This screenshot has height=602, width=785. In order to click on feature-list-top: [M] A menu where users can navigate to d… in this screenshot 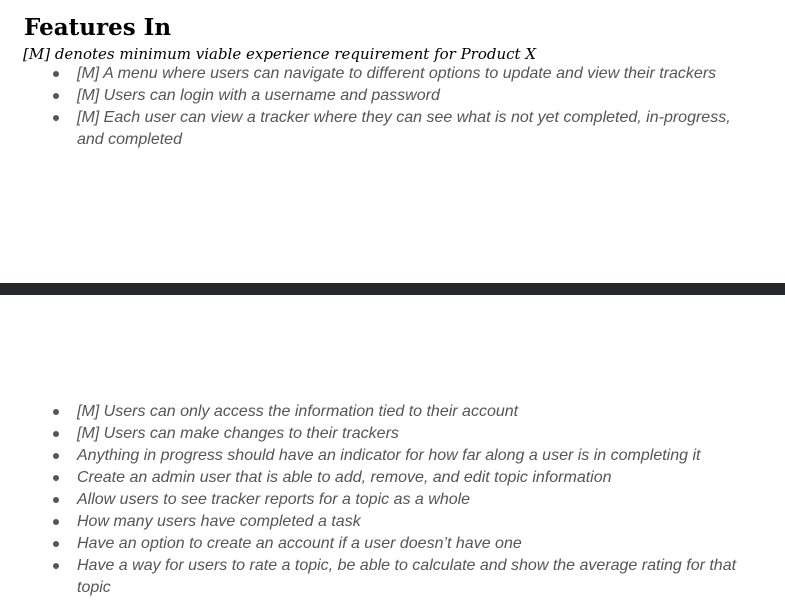, I will do `click(368, 107)`.